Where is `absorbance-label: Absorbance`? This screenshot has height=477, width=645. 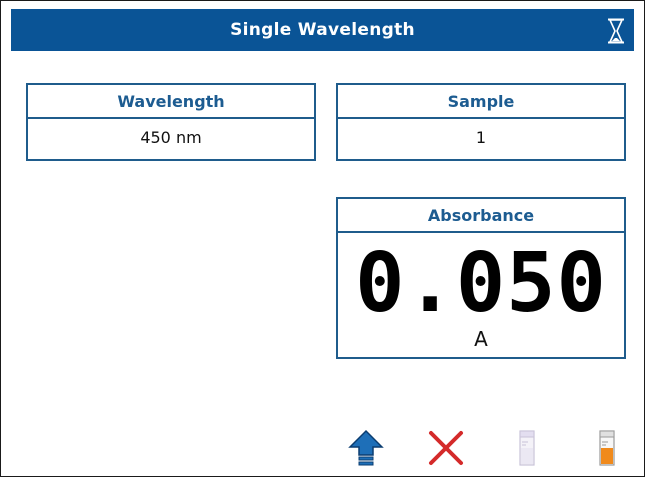
absorbance-label: Absorbance is located at coordinates (481, 216).